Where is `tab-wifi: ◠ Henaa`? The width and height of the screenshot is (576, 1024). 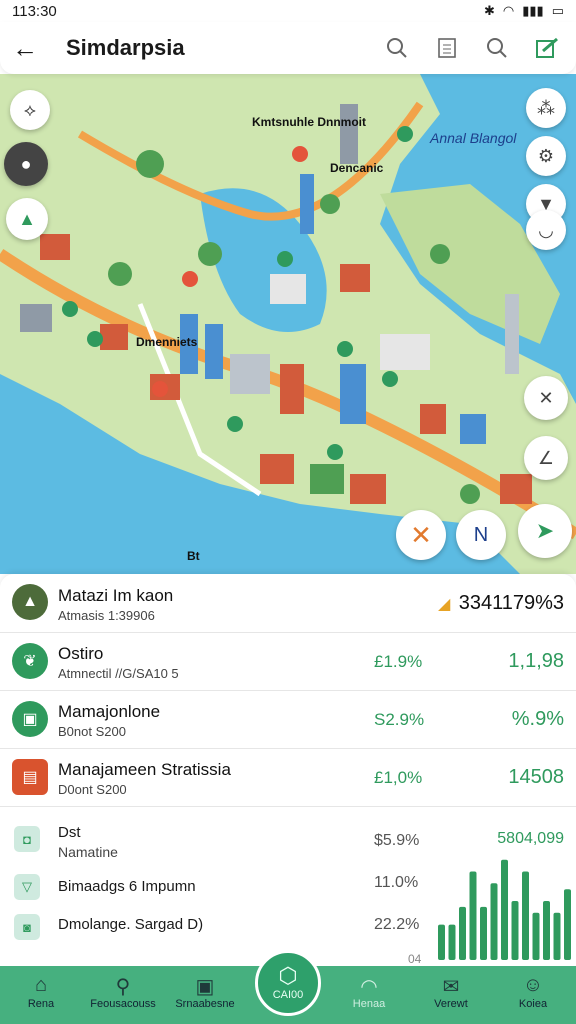 tab-wifi: ◠ Henaa is located at coordinates (369, 995).